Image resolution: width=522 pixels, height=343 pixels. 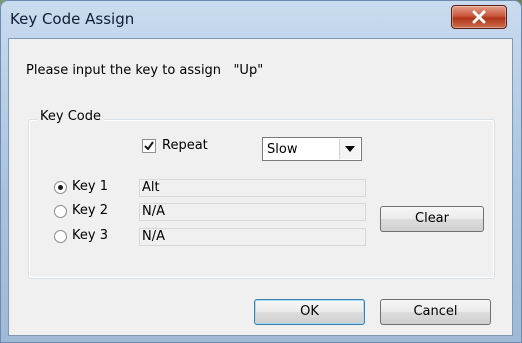 I want to click on title-bar: Key Code Assign, so click(x=261, y=19).